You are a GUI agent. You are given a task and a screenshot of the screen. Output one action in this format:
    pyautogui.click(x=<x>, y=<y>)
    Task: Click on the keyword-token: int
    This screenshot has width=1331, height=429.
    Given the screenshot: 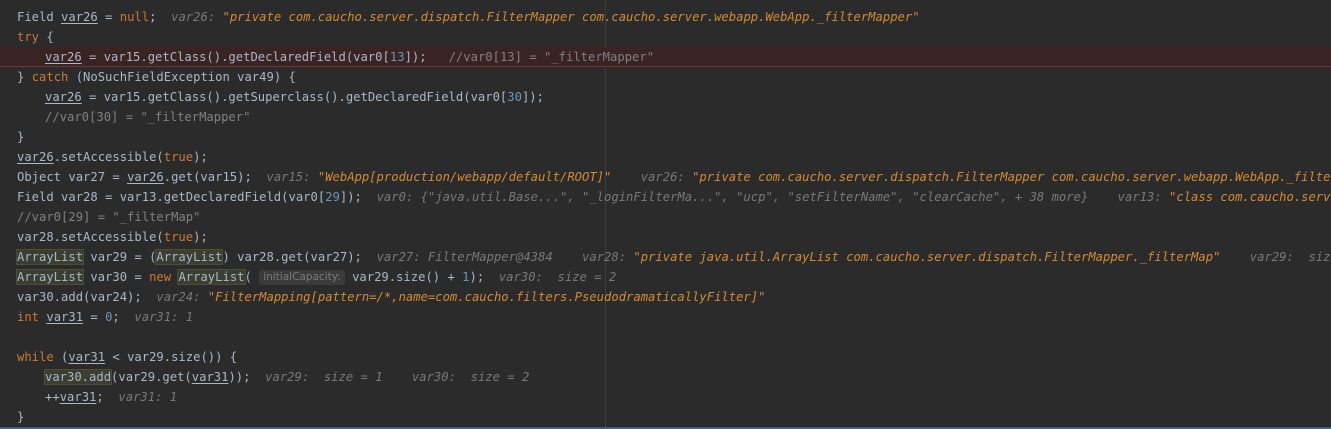 What is the action you would take?
    pyautogui.click(x=28, y=317)
    